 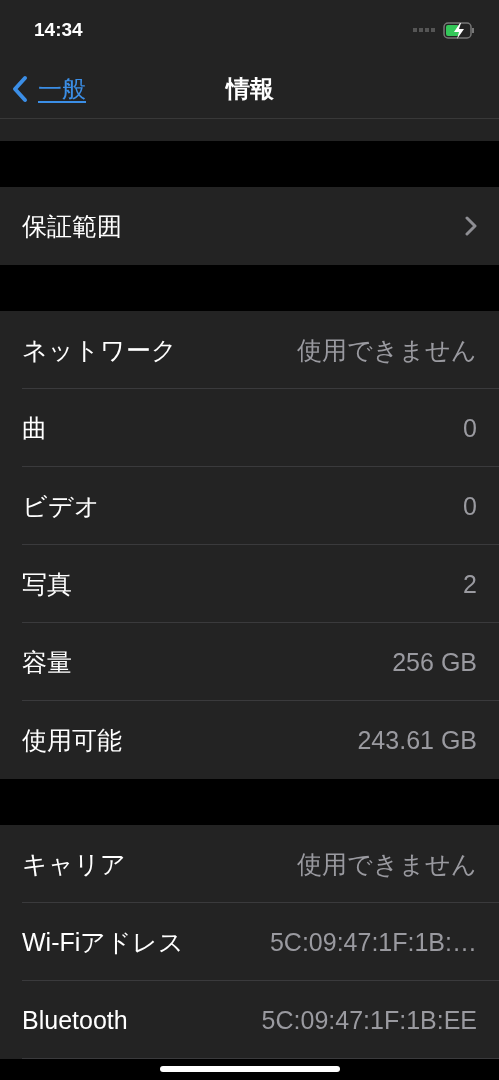 I want to click on row-value: 5C:09:47:1F:1B:EE, so click(x=369, y=1020).